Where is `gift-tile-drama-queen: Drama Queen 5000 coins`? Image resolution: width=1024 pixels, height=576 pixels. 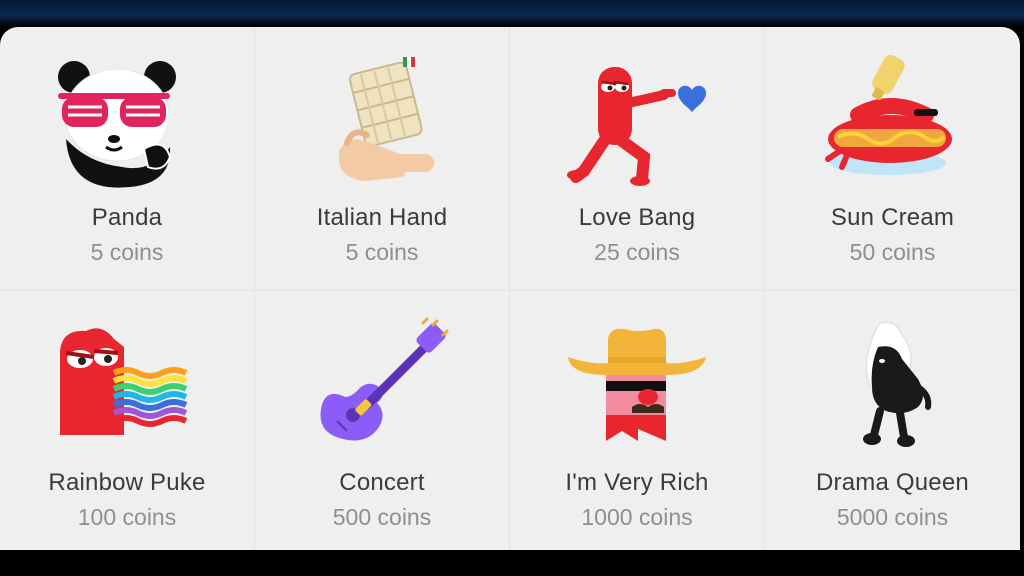
gift-tile-drama-queen: Drama Queen 5000 coins is located at coordinates (892, 420).